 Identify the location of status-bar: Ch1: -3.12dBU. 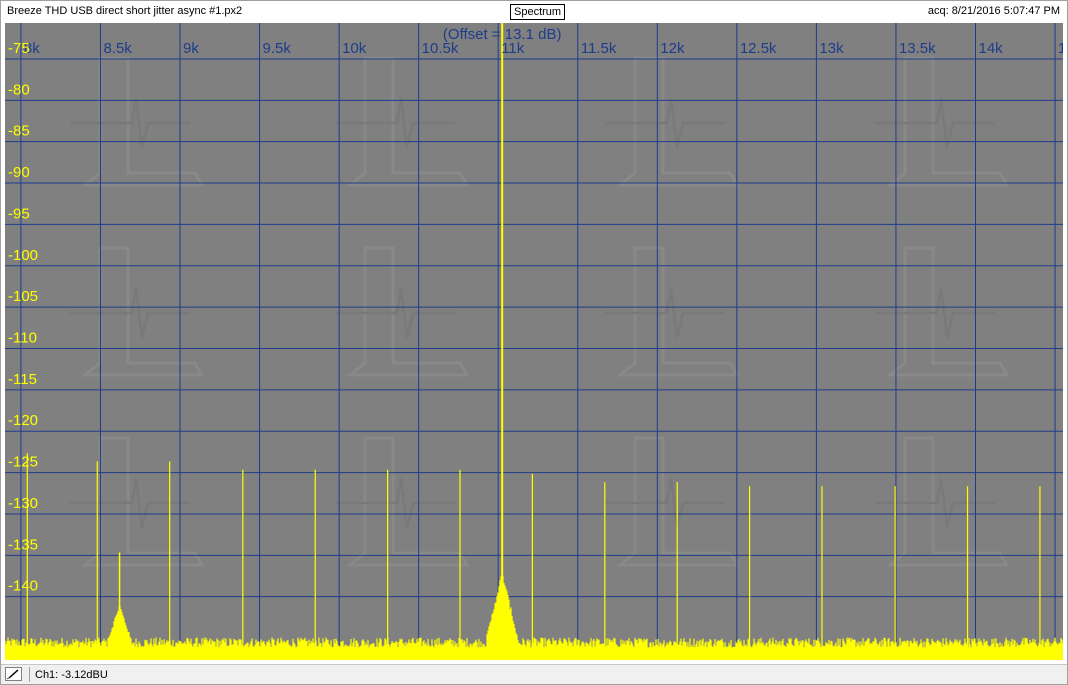
(534, 674).